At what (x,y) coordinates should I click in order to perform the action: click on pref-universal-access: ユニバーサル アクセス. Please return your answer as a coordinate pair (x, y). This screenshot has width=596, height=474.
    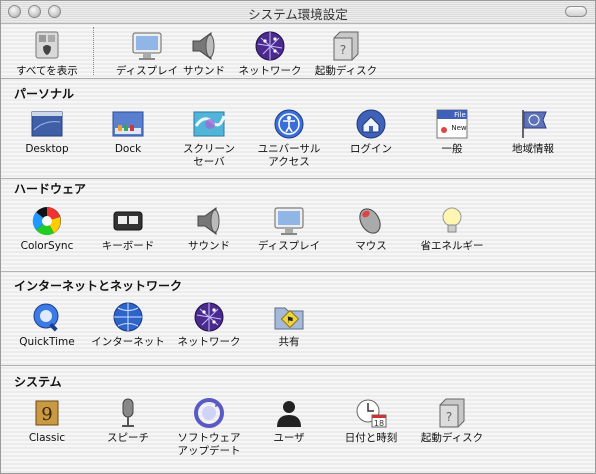
    Looking at the image, I should click on (289, 138).